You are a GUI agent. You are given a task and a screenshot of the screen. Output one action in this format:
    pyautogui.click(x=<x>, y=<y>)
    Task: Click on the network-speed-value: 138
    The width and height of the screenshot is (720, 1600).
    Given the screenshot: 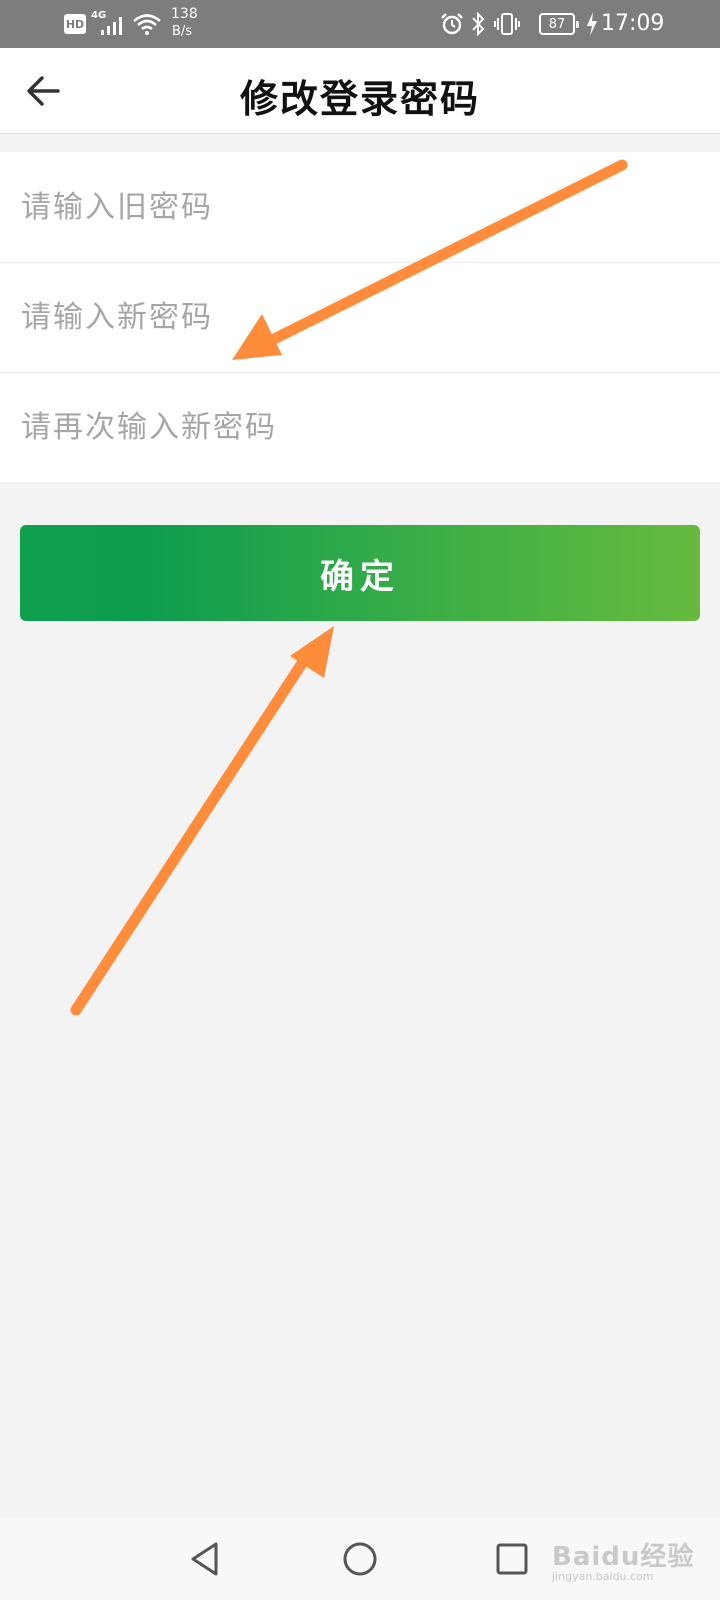 What is the action you would take?
    pyautogui.click(x=184, y=14)
    